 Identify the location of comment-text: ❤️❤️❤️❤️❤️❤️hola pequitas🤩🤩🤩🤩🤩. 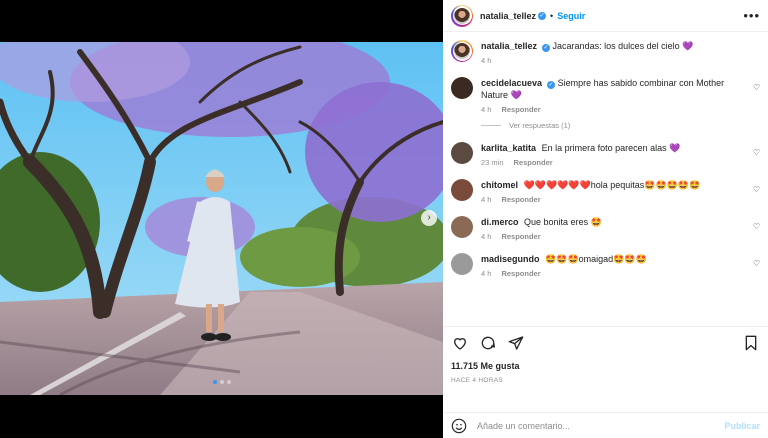
(612, 185).